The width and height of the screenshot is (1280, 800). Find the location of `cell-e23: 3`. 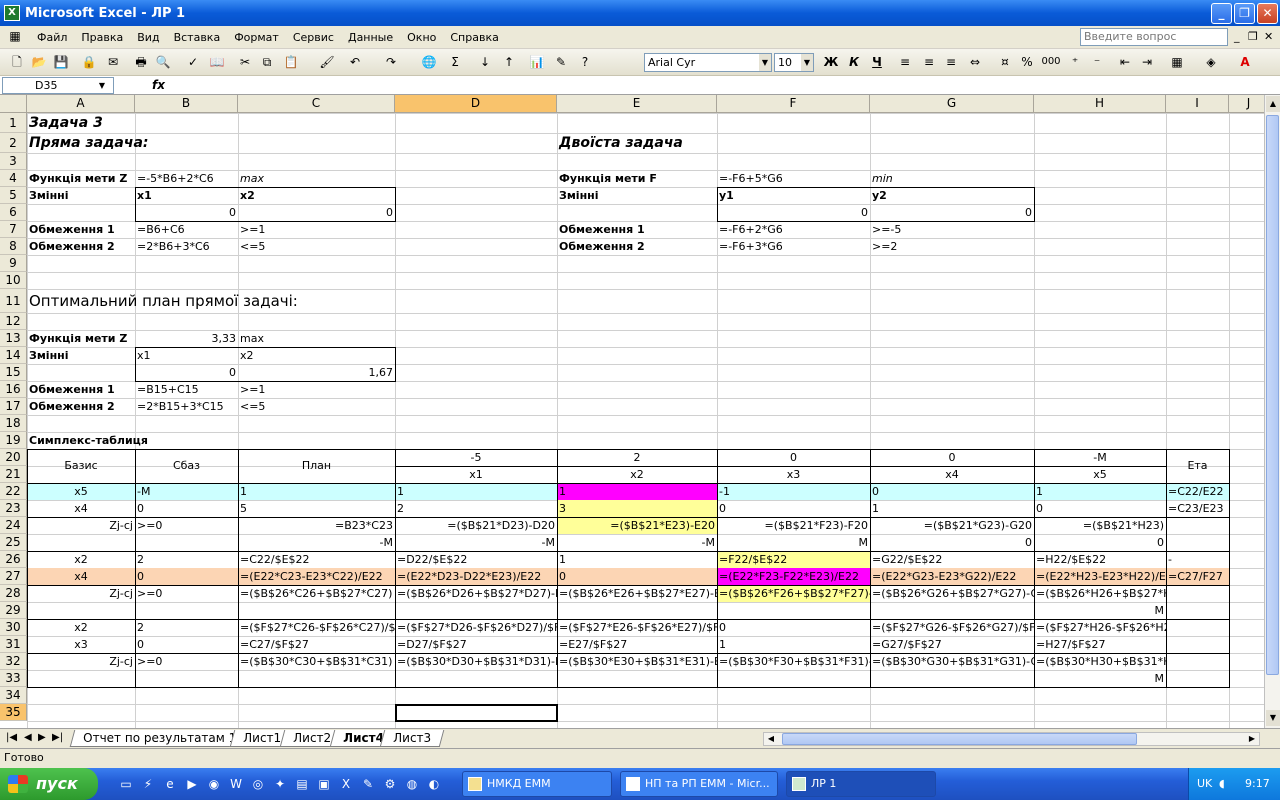

cell-e23: 3 is located at coordinates (637, 508).